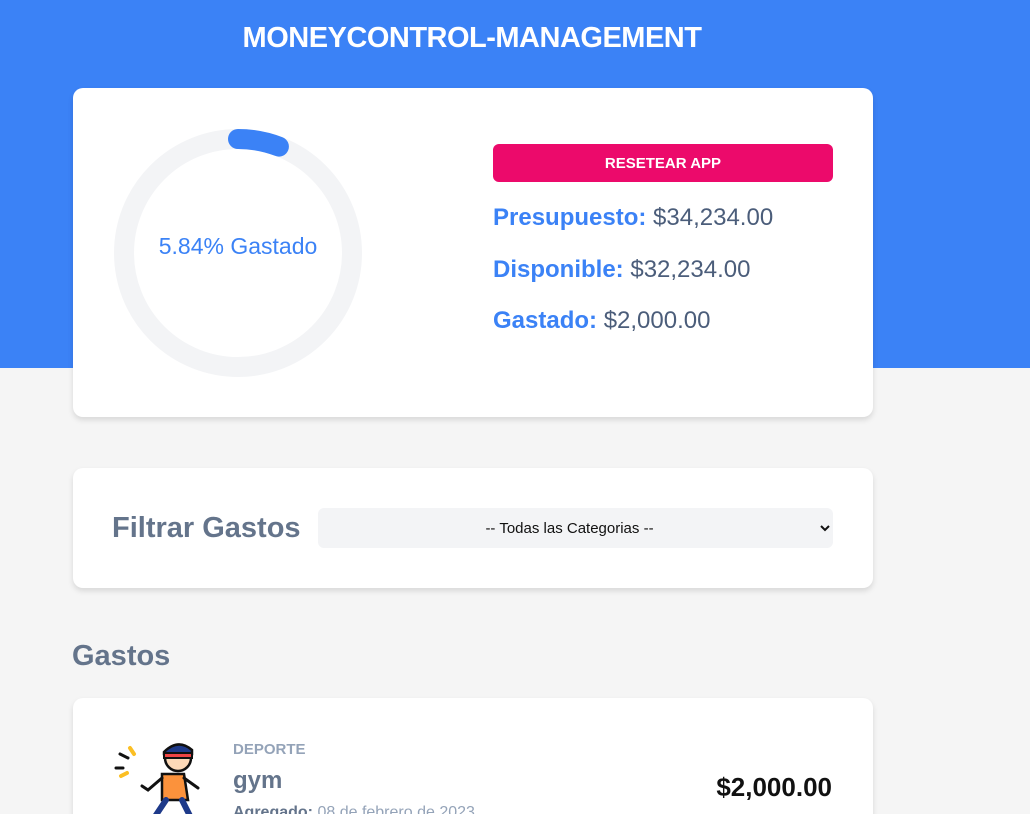 This screenshot has height=814, width=1030. I want to click on progress-label: 5.84% Gastado, so click(238, 246).